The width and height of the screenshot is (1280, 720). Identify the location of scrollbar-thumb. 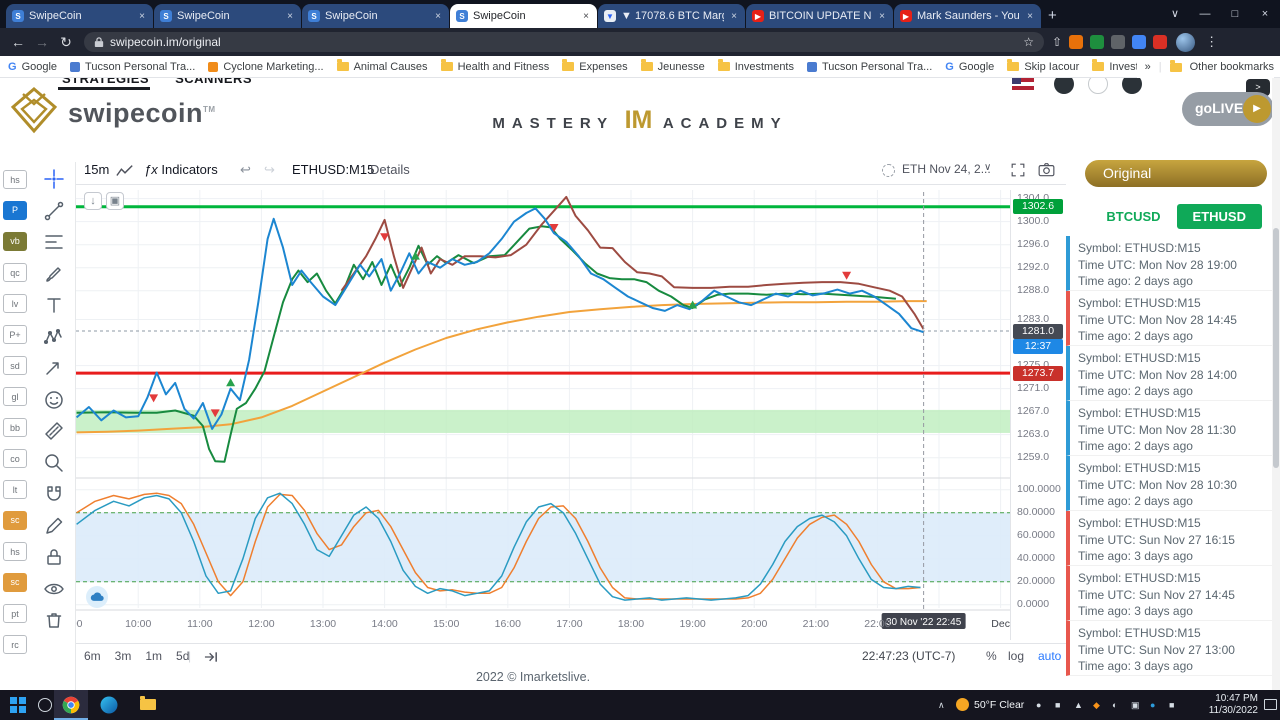
(1276, 348).